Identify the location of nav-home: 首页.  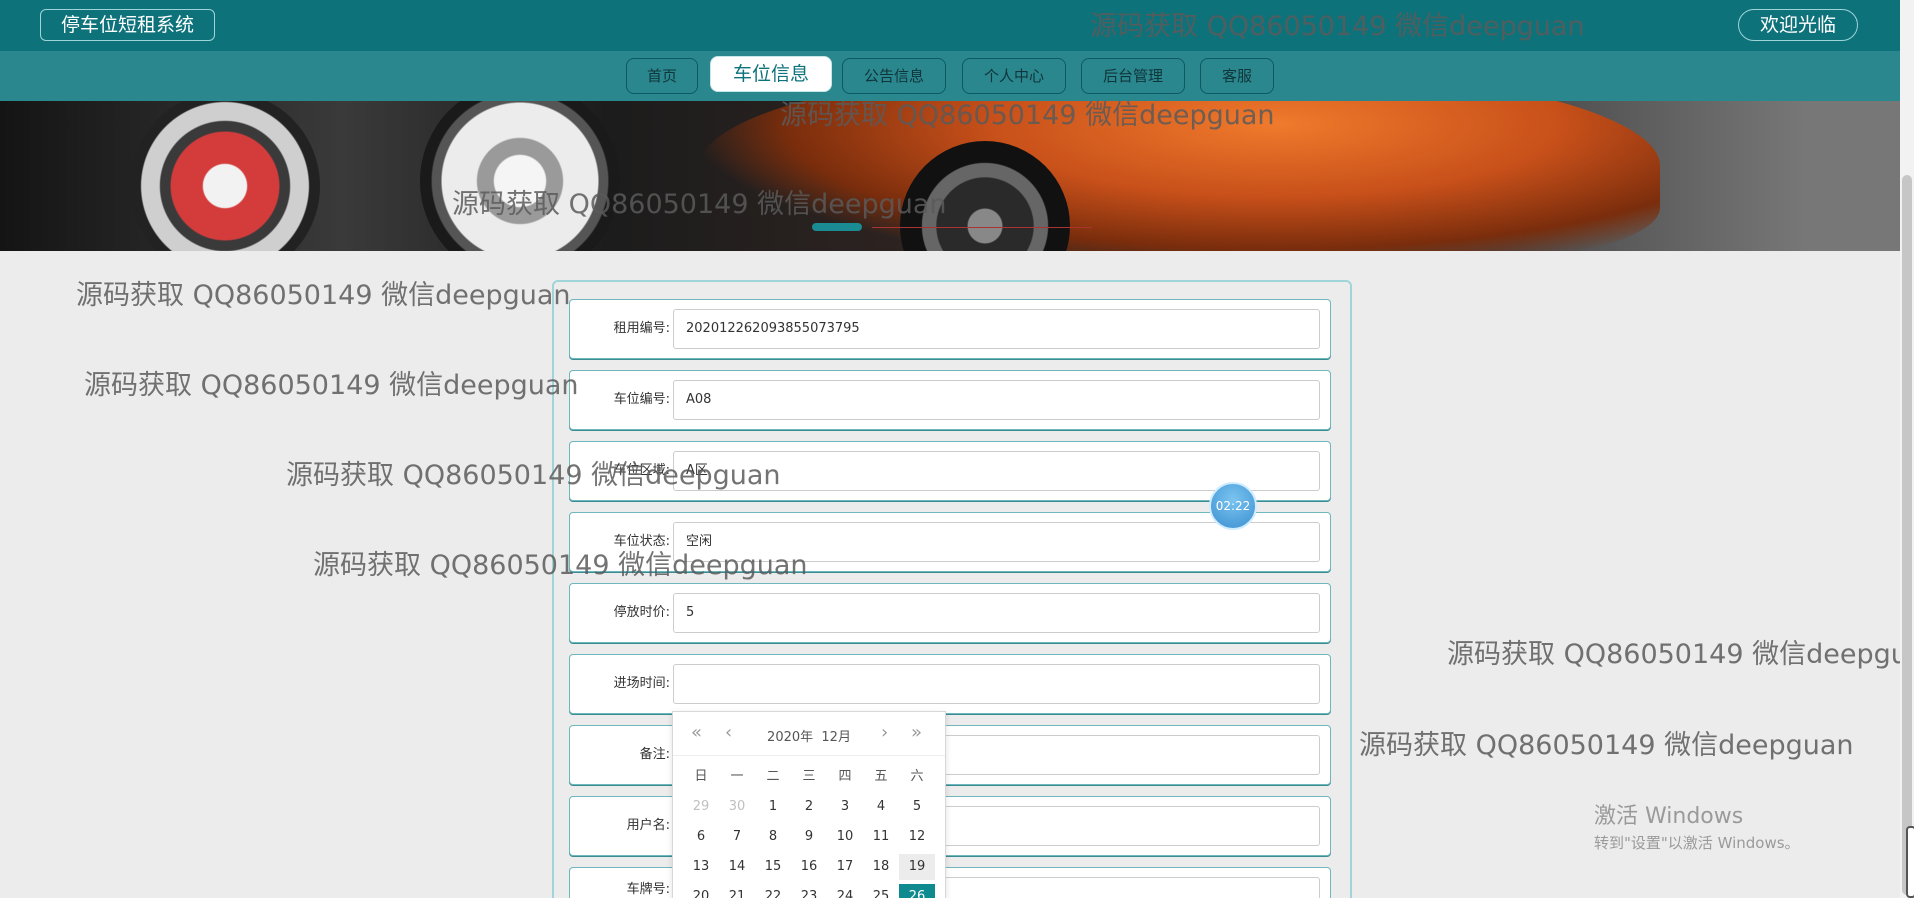
(662, 76).